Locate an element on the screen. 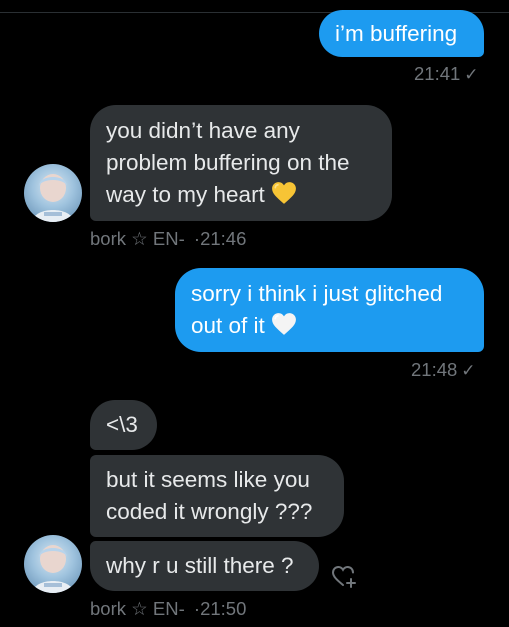 Image resolution: width=509 pixels, height=627 pixels. add-reaction-heart-icon is located at coordinates (344, 576).